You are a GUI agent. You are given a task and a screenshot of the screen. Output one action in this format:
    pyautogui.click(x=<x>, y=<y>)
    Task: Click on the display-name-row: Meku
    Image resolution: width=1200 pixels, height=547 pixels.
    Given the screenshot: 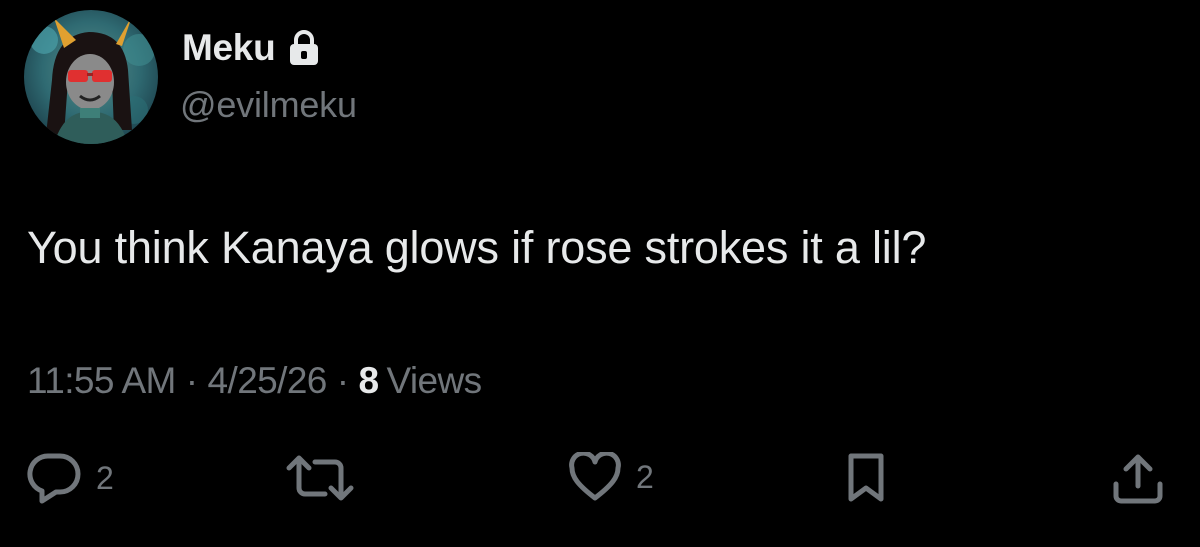 What is the action you would take?
    pyautogui.click(x=251, y=48)
    